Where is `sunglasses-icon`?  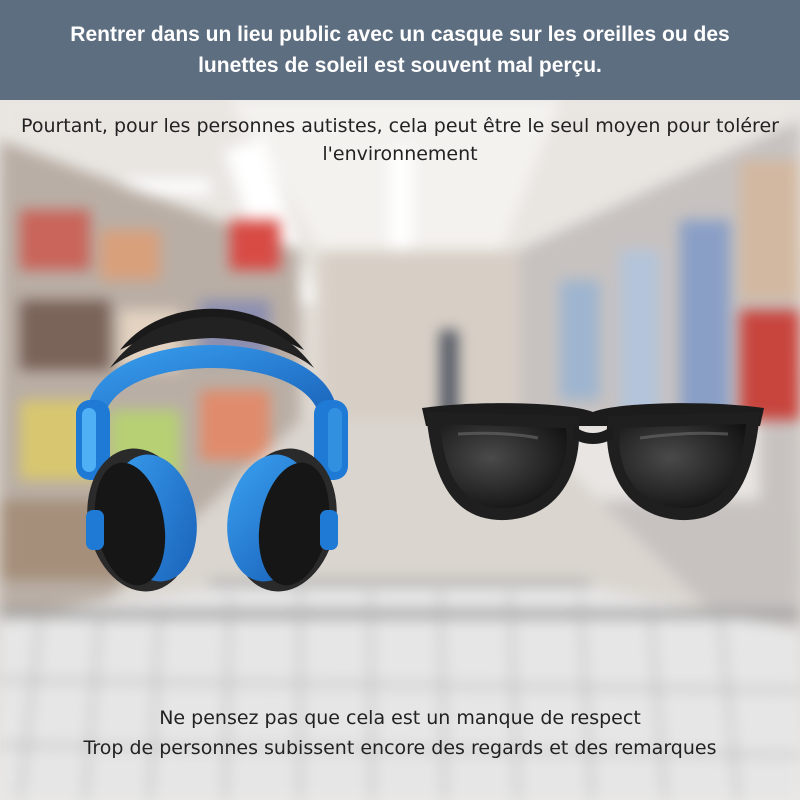 sunglasses-icon is located at coordinates (593, 462).